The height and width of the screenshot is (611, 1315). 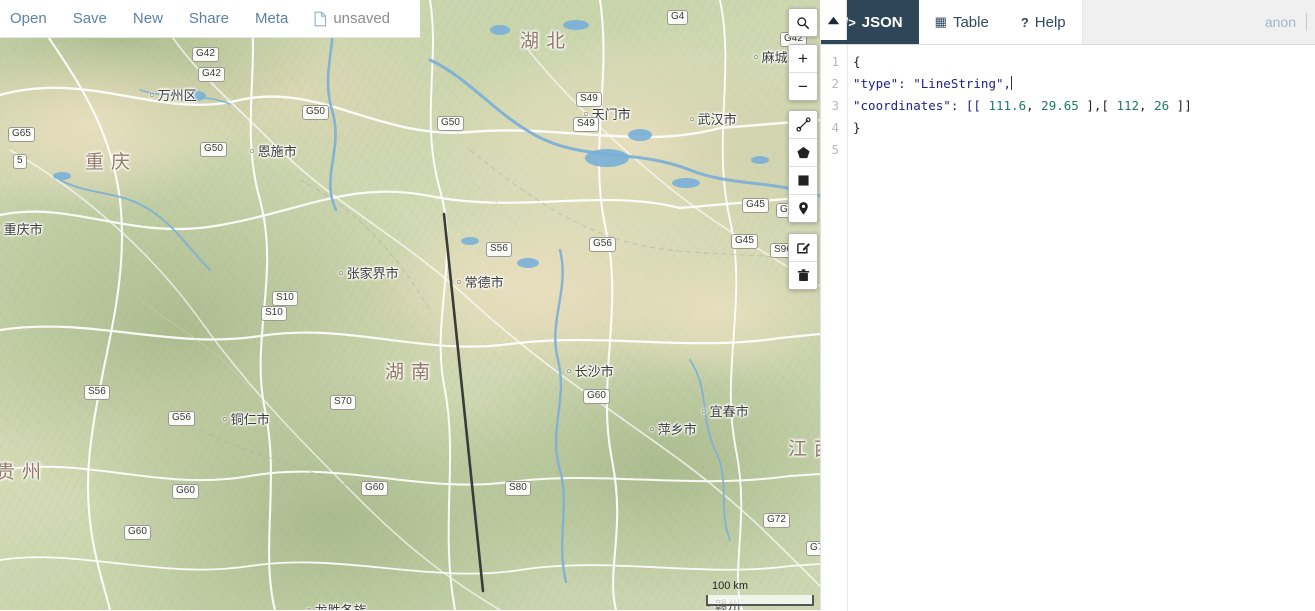 I want to click on tab-help: ? Help, so click(x=1043, y=22).